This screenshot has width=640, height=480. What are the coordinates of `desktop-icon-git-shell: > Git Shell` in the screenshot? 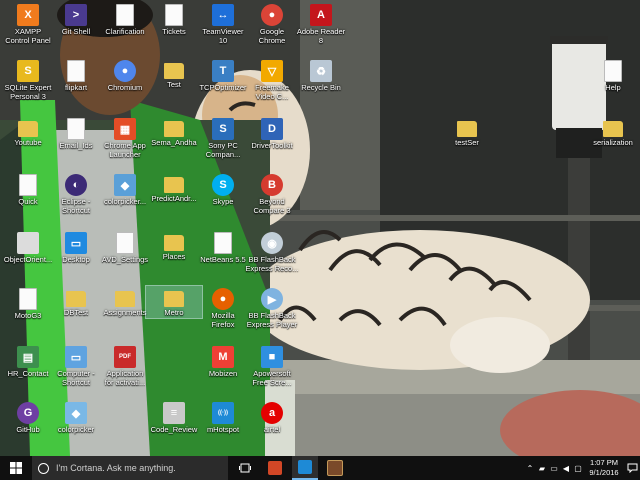 It's located at (76, 19).